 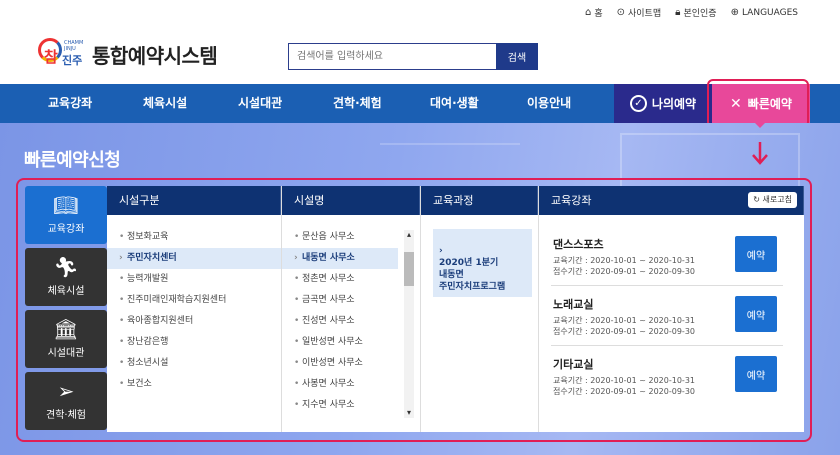 I want to click on tab-facility: 🏛︎ 시설대관, so click(x=66, y=339).